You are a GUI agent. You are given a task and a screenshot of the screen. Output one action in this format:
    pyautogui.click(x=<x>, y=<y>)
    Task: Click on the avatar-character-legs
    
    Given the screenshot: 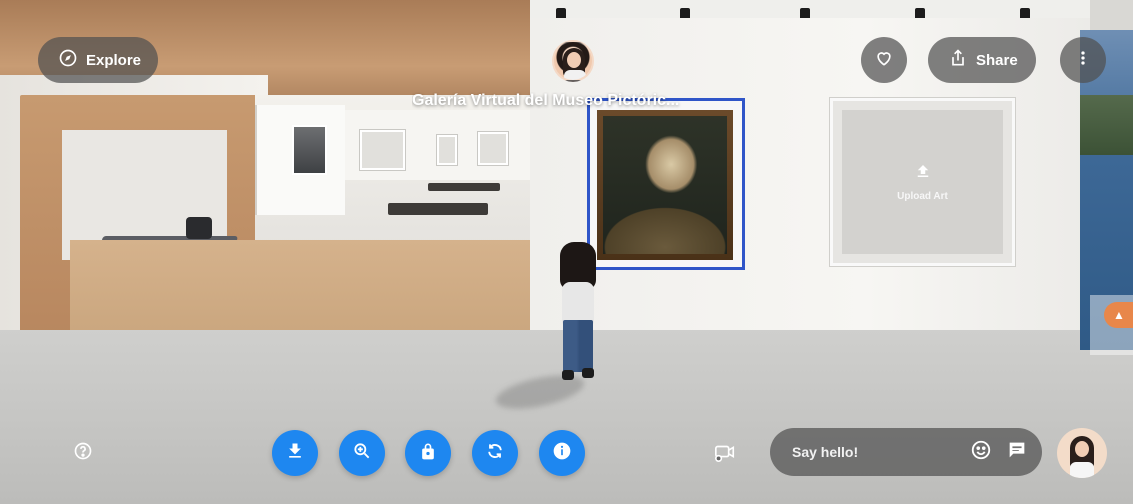 What is the action you would take?
    pyautogui.click(x=578, y=346)
    